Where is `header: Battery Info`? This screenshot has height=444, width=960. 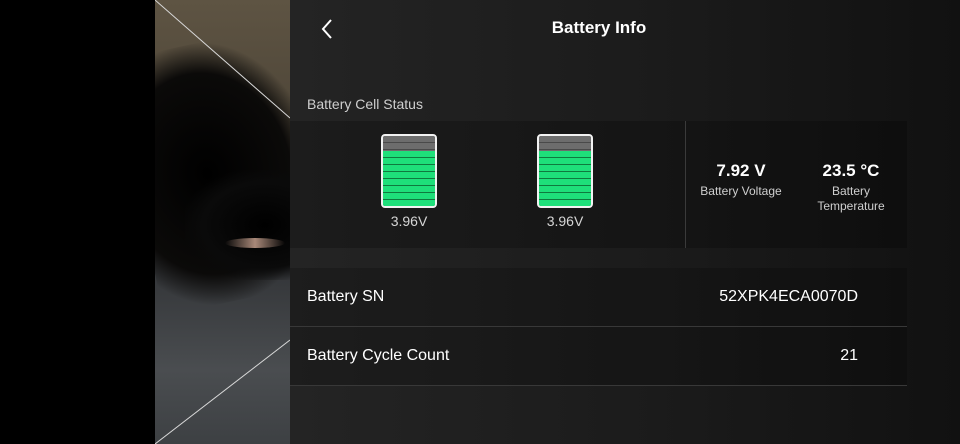
header: Battery Info is located at coordinates (605, 30).